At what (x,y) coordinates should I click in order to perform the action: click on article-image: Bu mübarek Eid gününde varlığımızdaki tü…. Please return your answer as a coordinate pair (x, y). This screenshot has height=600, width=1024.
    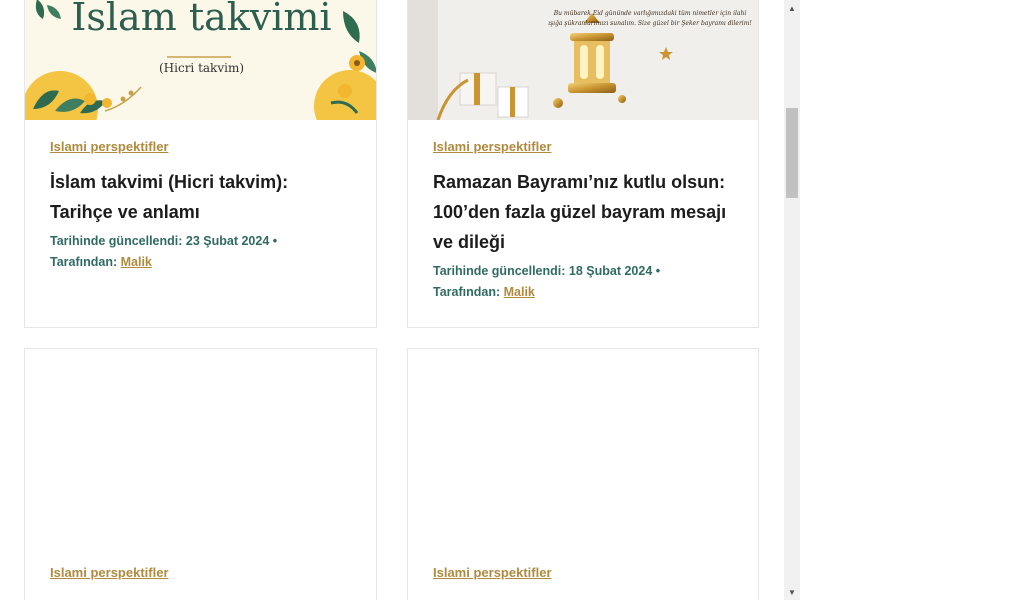
    Looking at the image, I should click on (583, 60).